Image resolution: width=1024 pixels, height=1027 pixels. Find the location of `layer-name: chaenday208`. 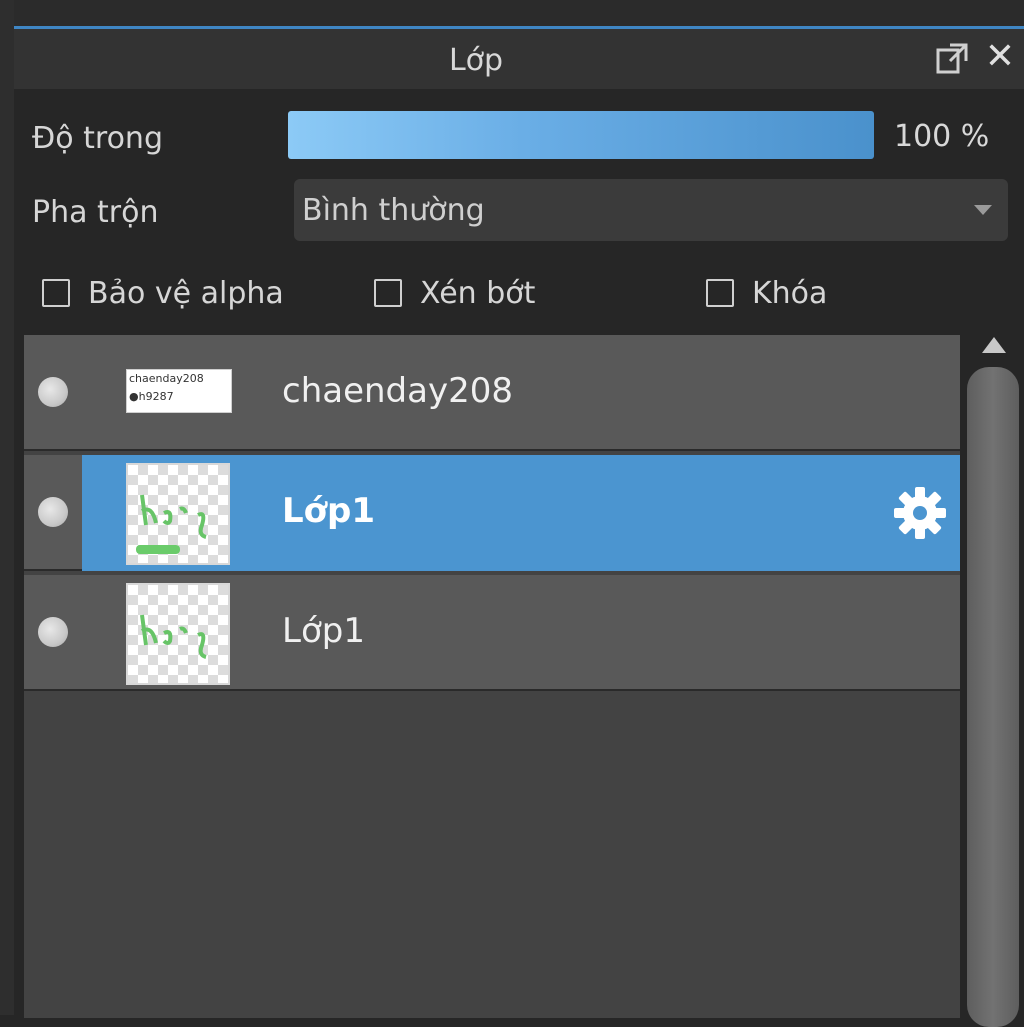

layer-name: chaenday208 is located at coordinates (397, 391).